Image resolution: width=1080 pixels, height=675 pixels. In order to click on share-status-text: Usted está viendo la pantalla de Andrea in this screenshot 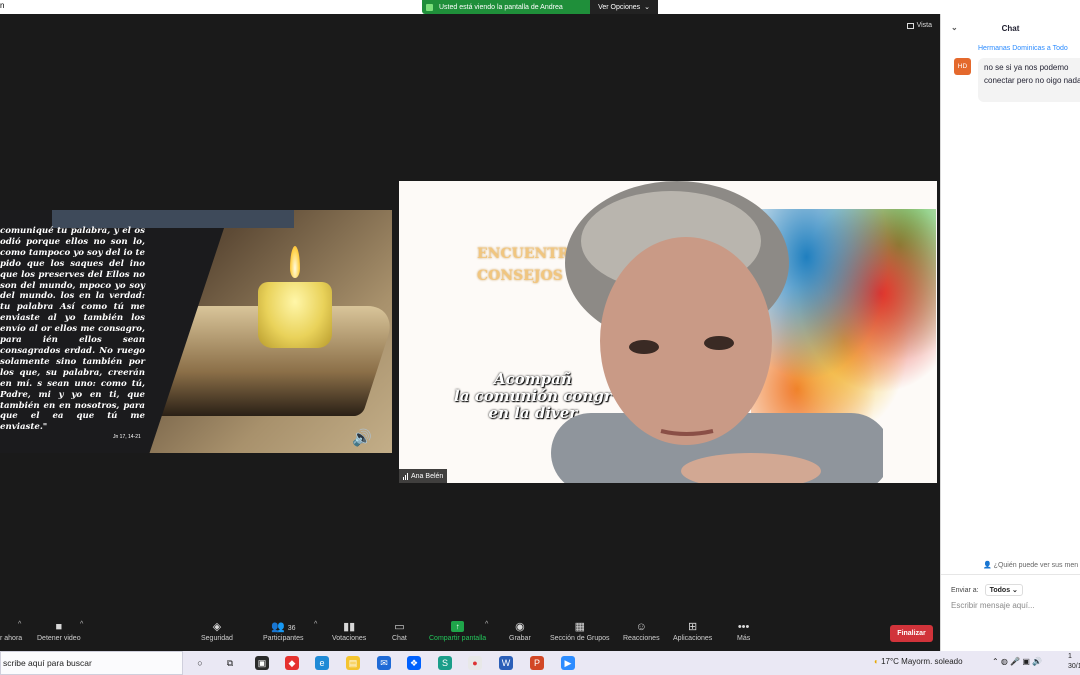, I will do `click(501, 7)`.